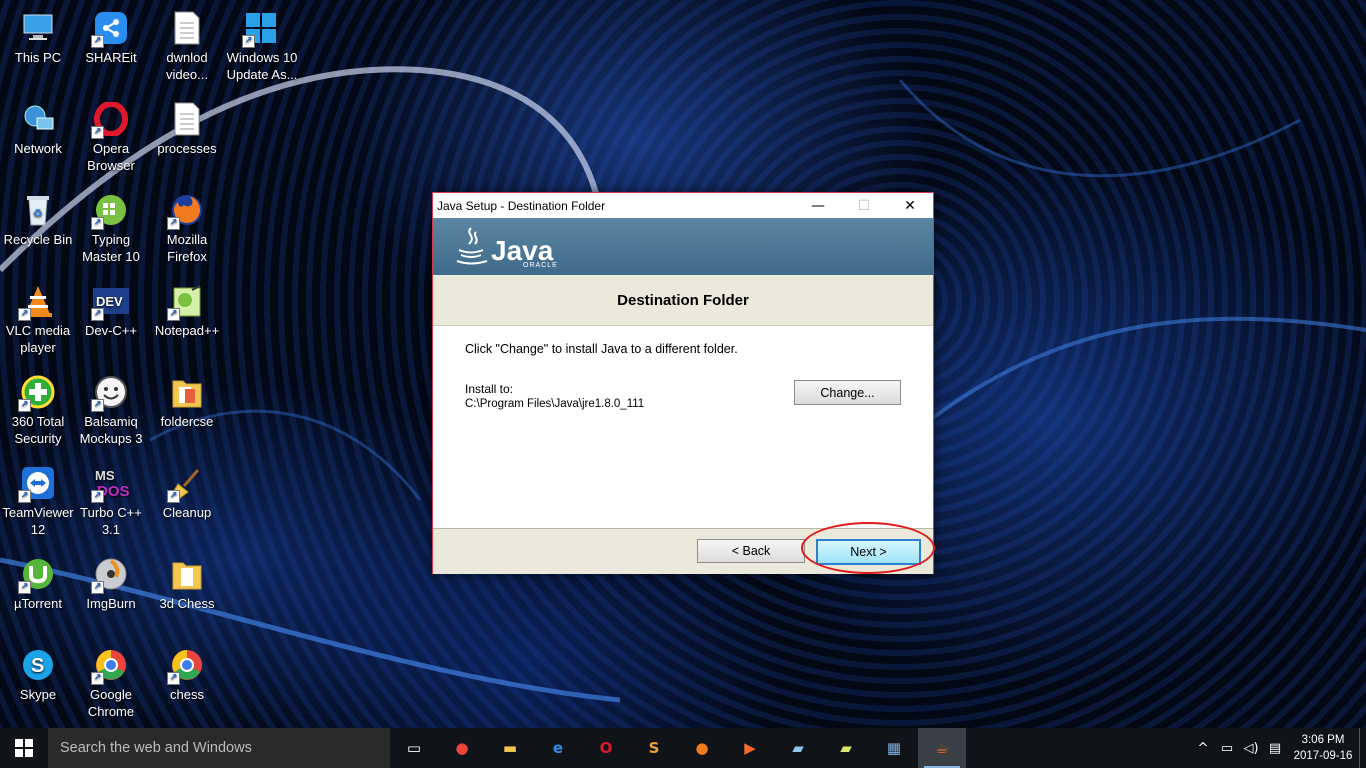 The height and width of the screenshot is (768, 1366). What do you see at coordinates (38, 119) in the screenshot?
I see `network-icon` at bounding box center [38, 119].